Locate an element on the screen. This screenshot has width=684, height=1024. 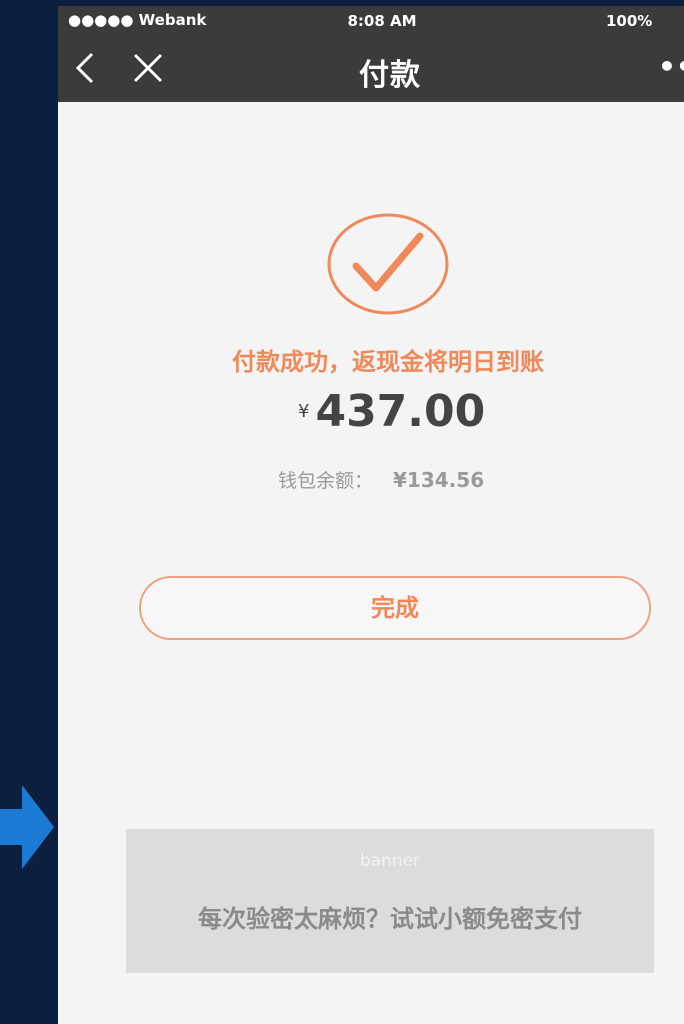
status-bar: ●●●●● Webank 8:08 AM 100% is located at coordinates (371, 21).